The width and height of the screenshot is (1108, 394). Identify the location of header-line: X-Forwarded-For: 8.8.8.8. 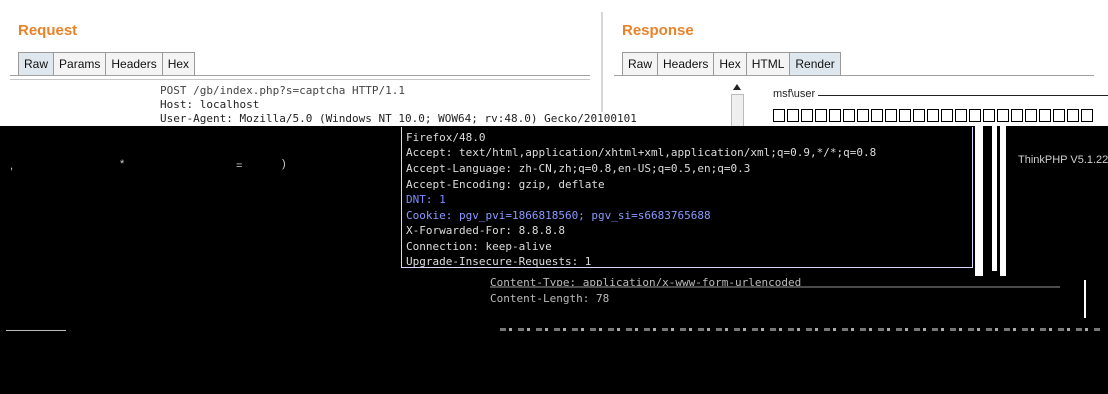
(485, 230).